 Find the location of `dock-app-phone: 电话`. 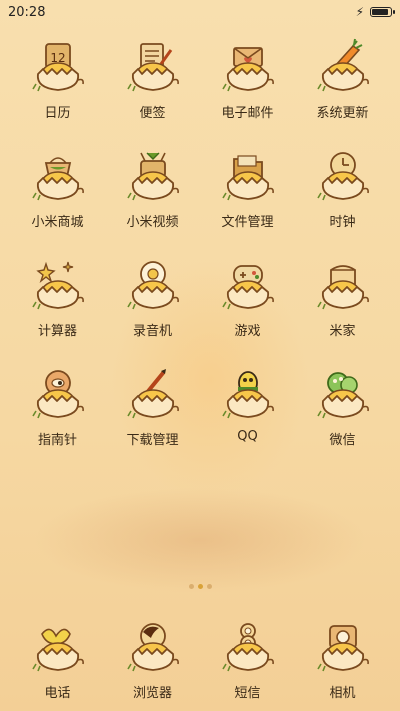

dock-app-phone: 电话 is located at coordinates (57, 661).